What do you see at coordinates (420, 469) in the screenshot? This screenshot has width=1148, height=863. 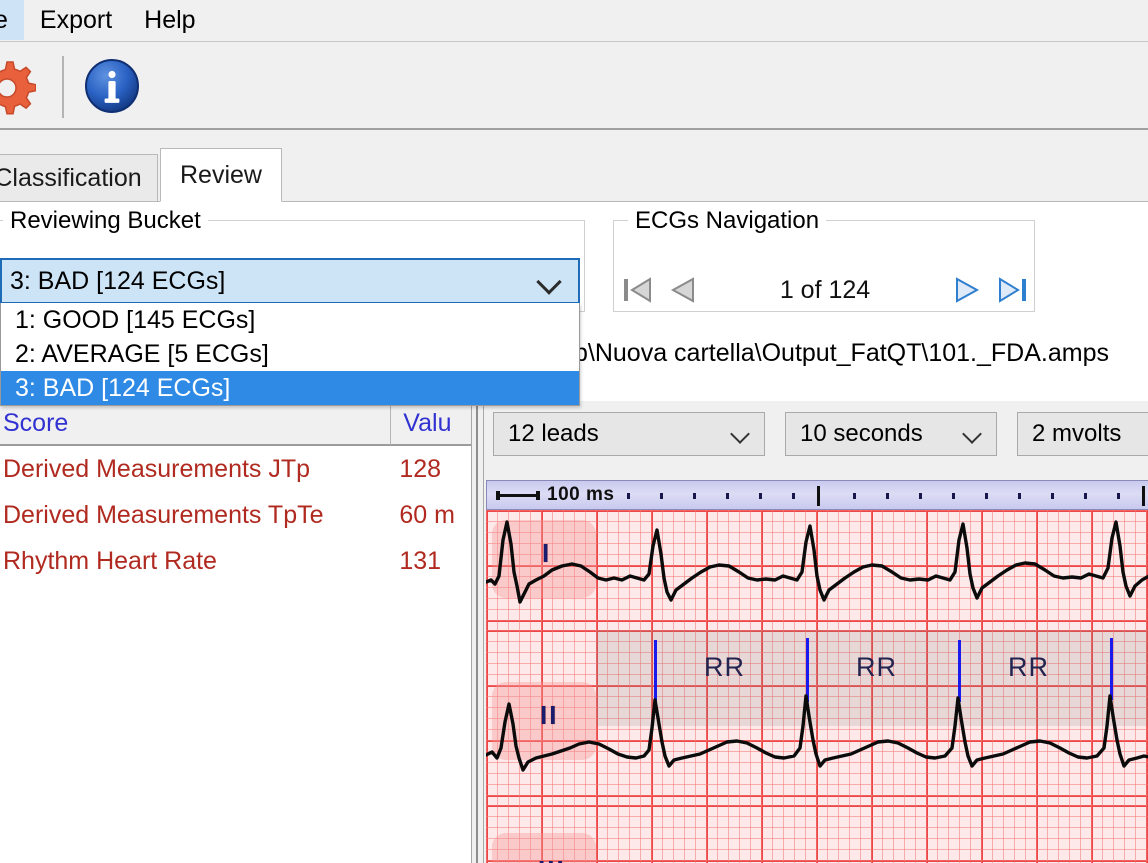 I see `value-cell: 128` at bounding box center [420, 469].